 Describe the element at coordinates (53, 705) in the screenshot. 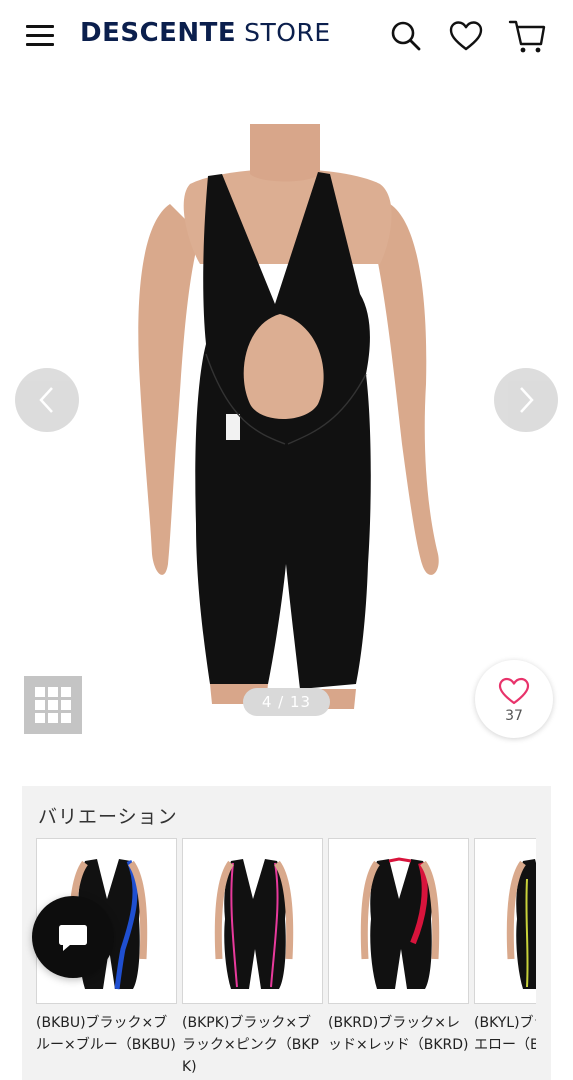

I see `grid-icon` at that location.